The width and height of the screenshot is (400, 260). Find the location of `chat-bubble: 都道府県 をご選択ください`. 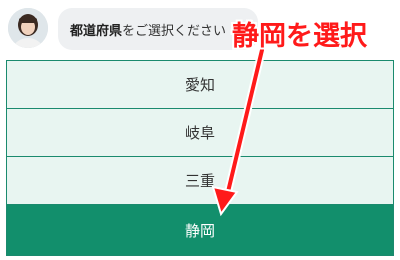

chat-bubble: 都道府県 をご選択ください is located at coordinates (158, 29).